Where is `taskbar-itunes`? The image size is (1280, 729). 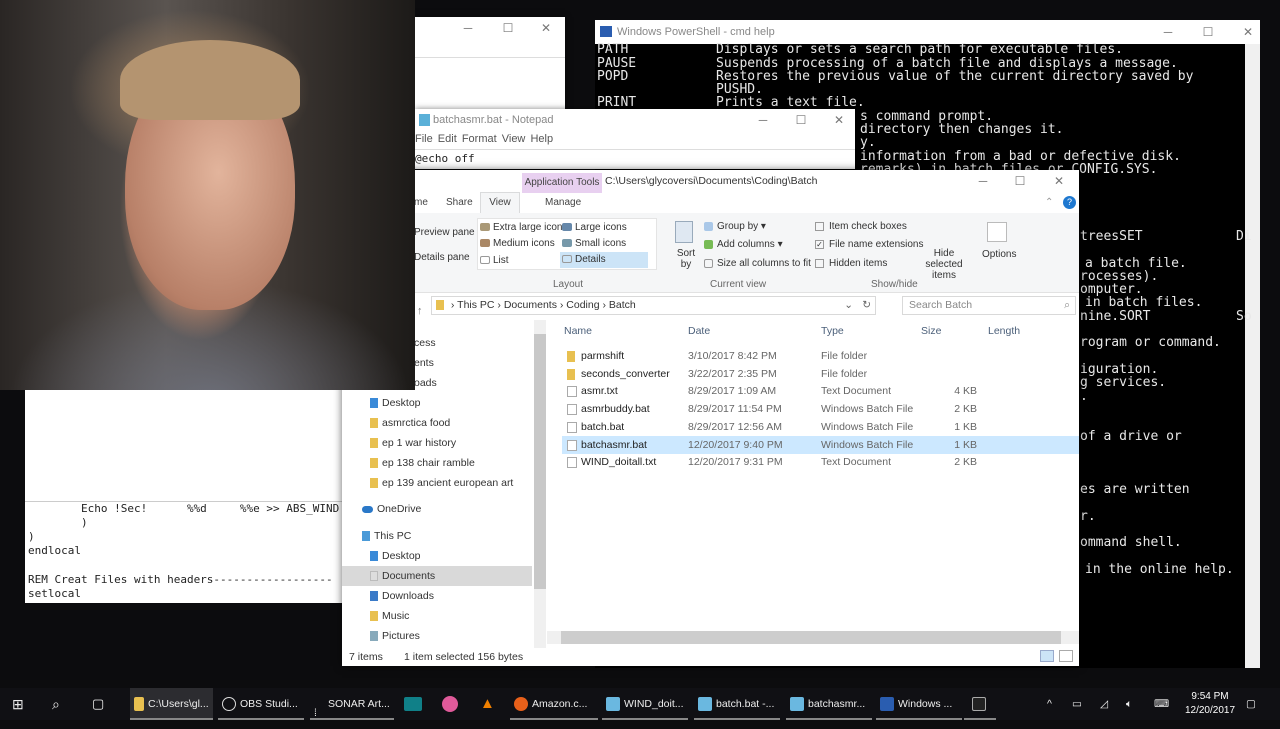 taskbar-itunes is located at coordinates (452, 704).